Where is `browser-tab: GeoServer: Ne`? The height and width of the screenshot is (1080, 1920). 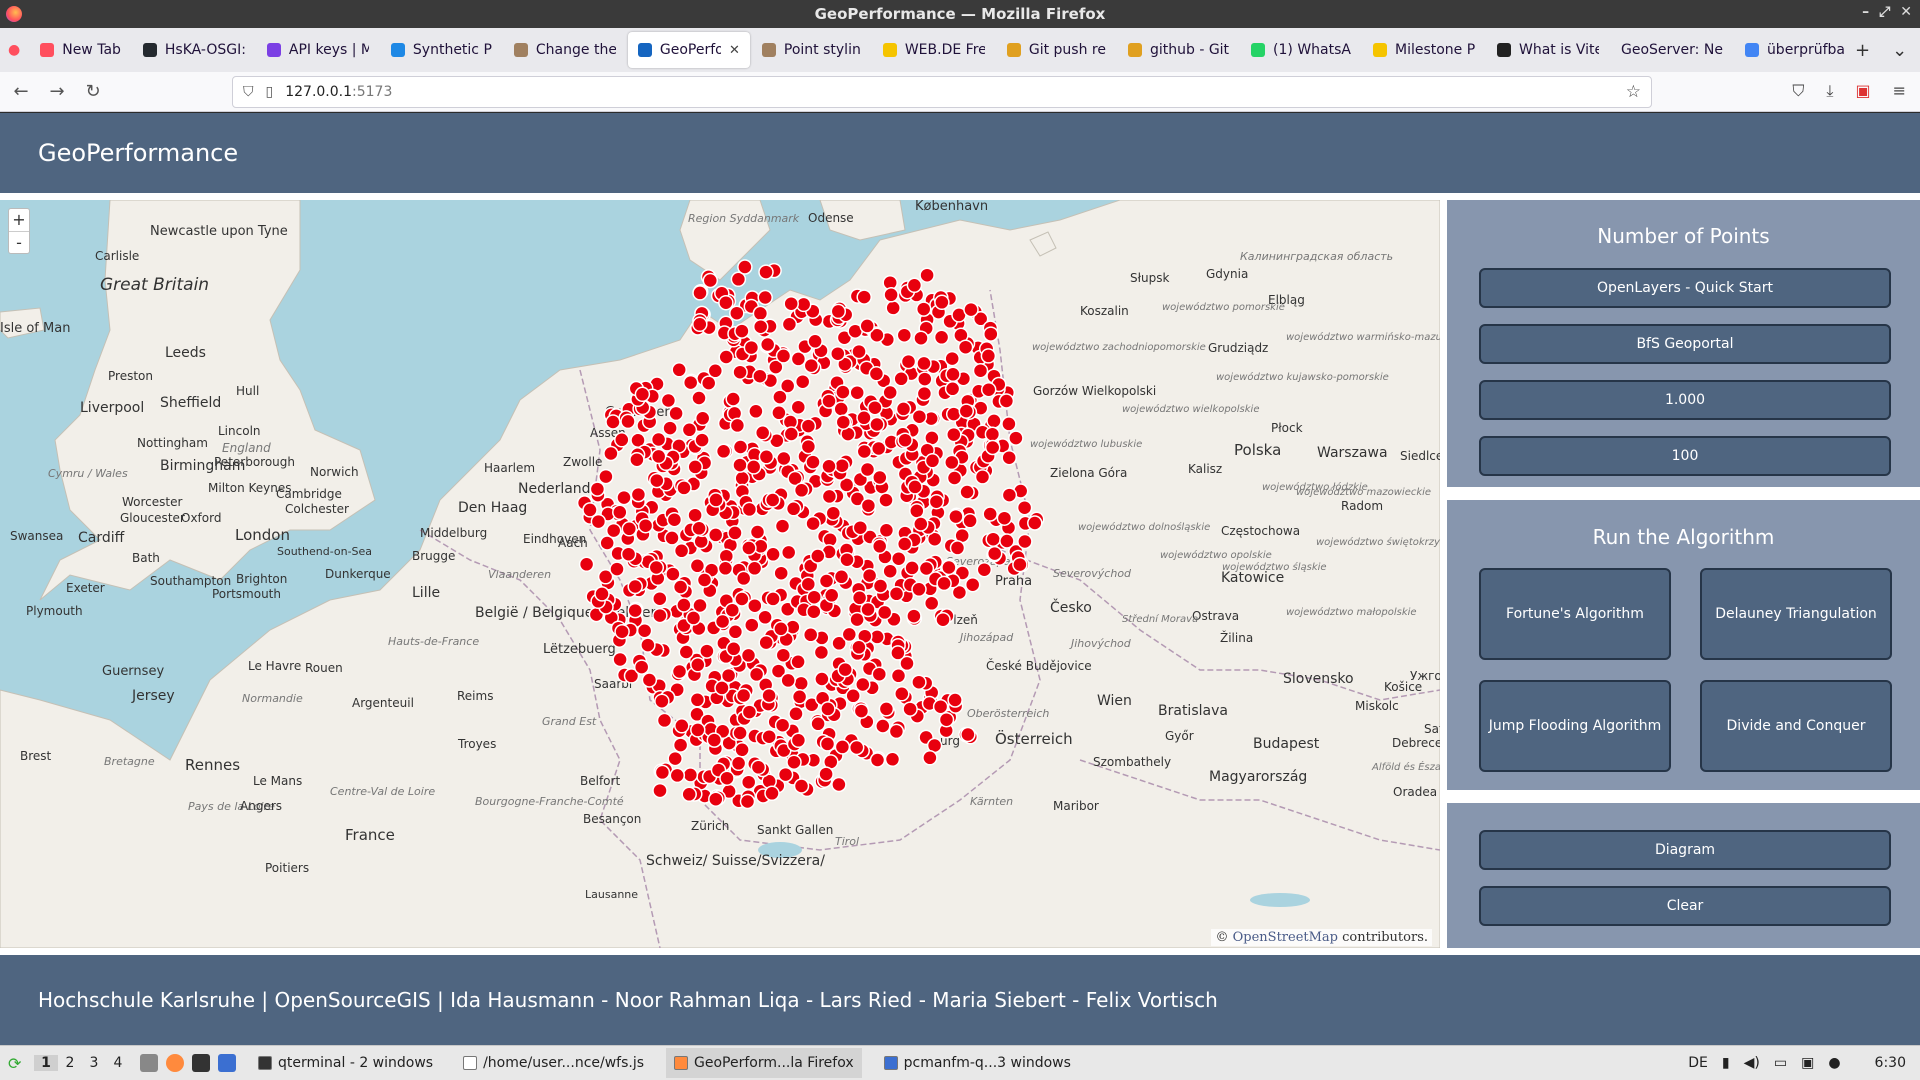 browser-tab: GeoServer: Ne is located at coordinates (1672, 50).